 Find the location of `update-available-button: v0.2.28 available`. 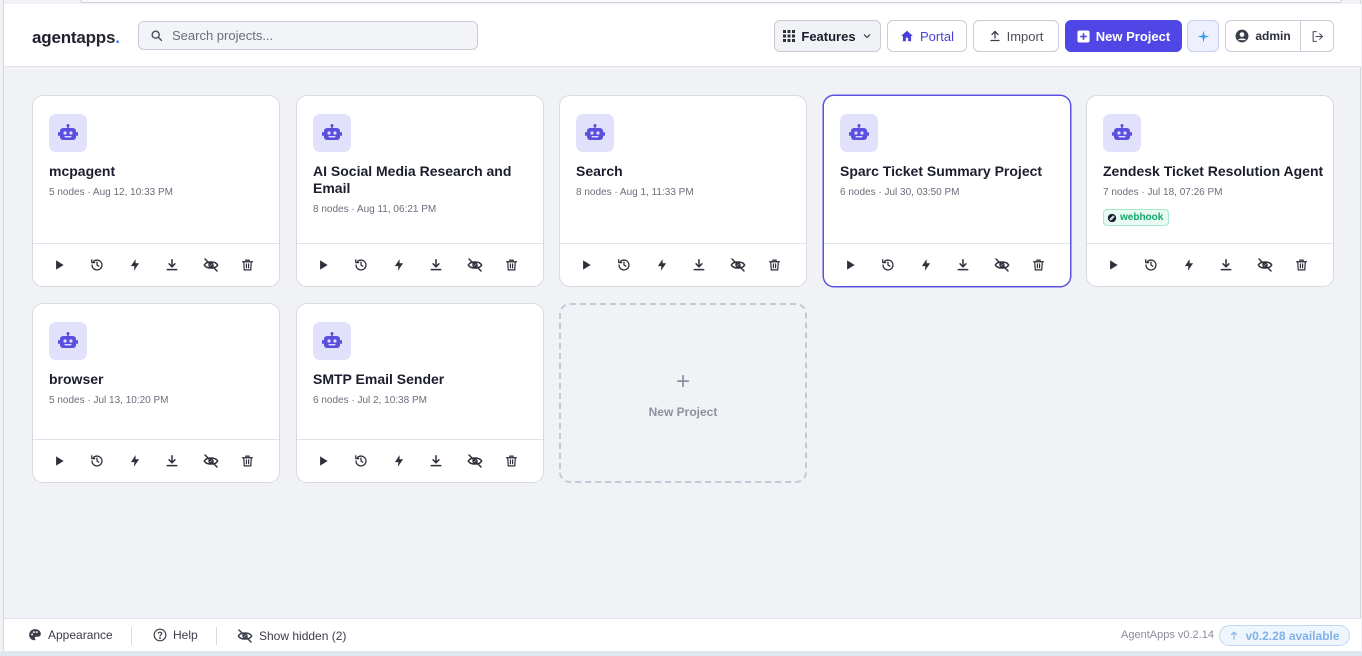

update-available-button: v0.2.28 available is located at coordinates (1284, 635).